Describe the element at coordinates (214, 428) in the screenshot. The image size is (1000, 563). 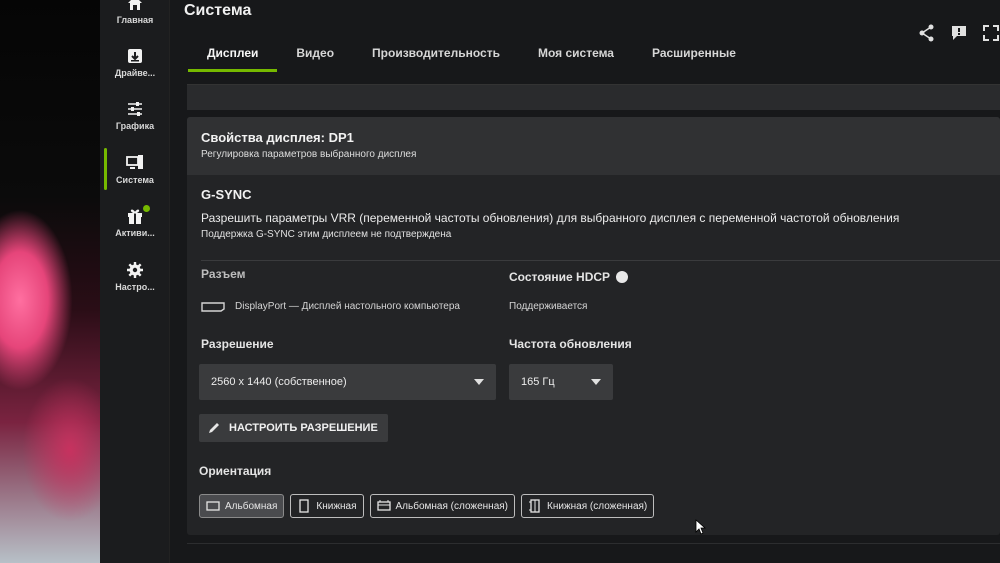
I see `pencil-icon` at that location.